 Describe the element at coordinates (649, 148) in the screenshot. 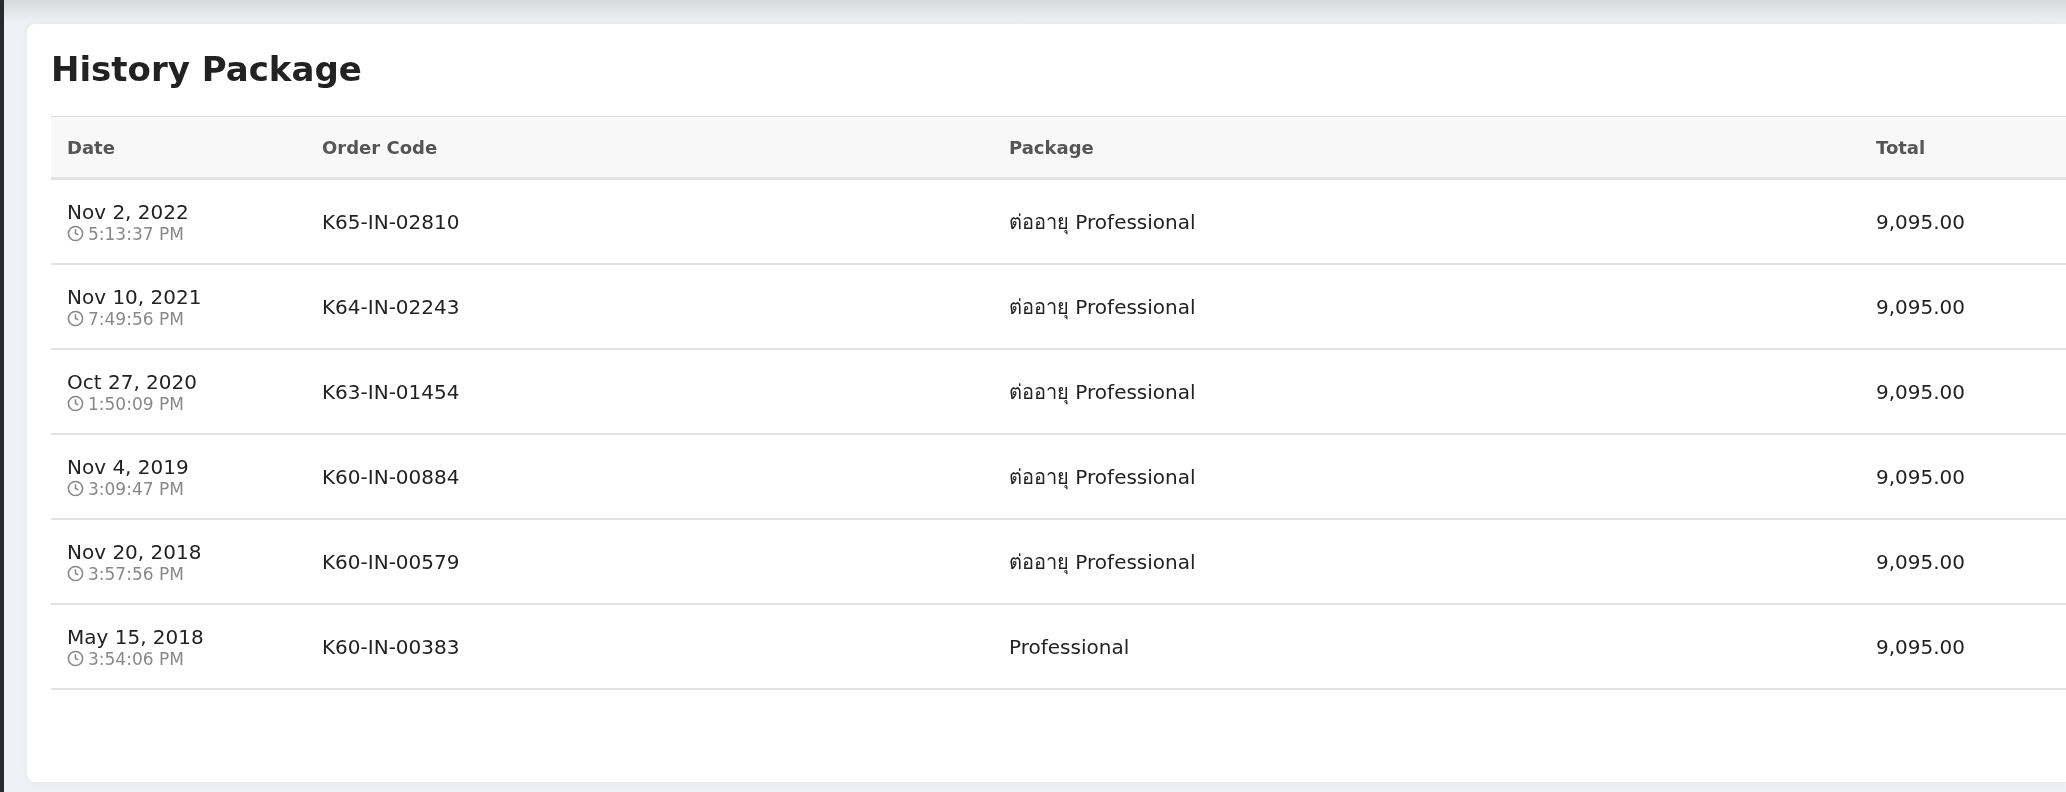

I see `column-header: Order Code` at that location.